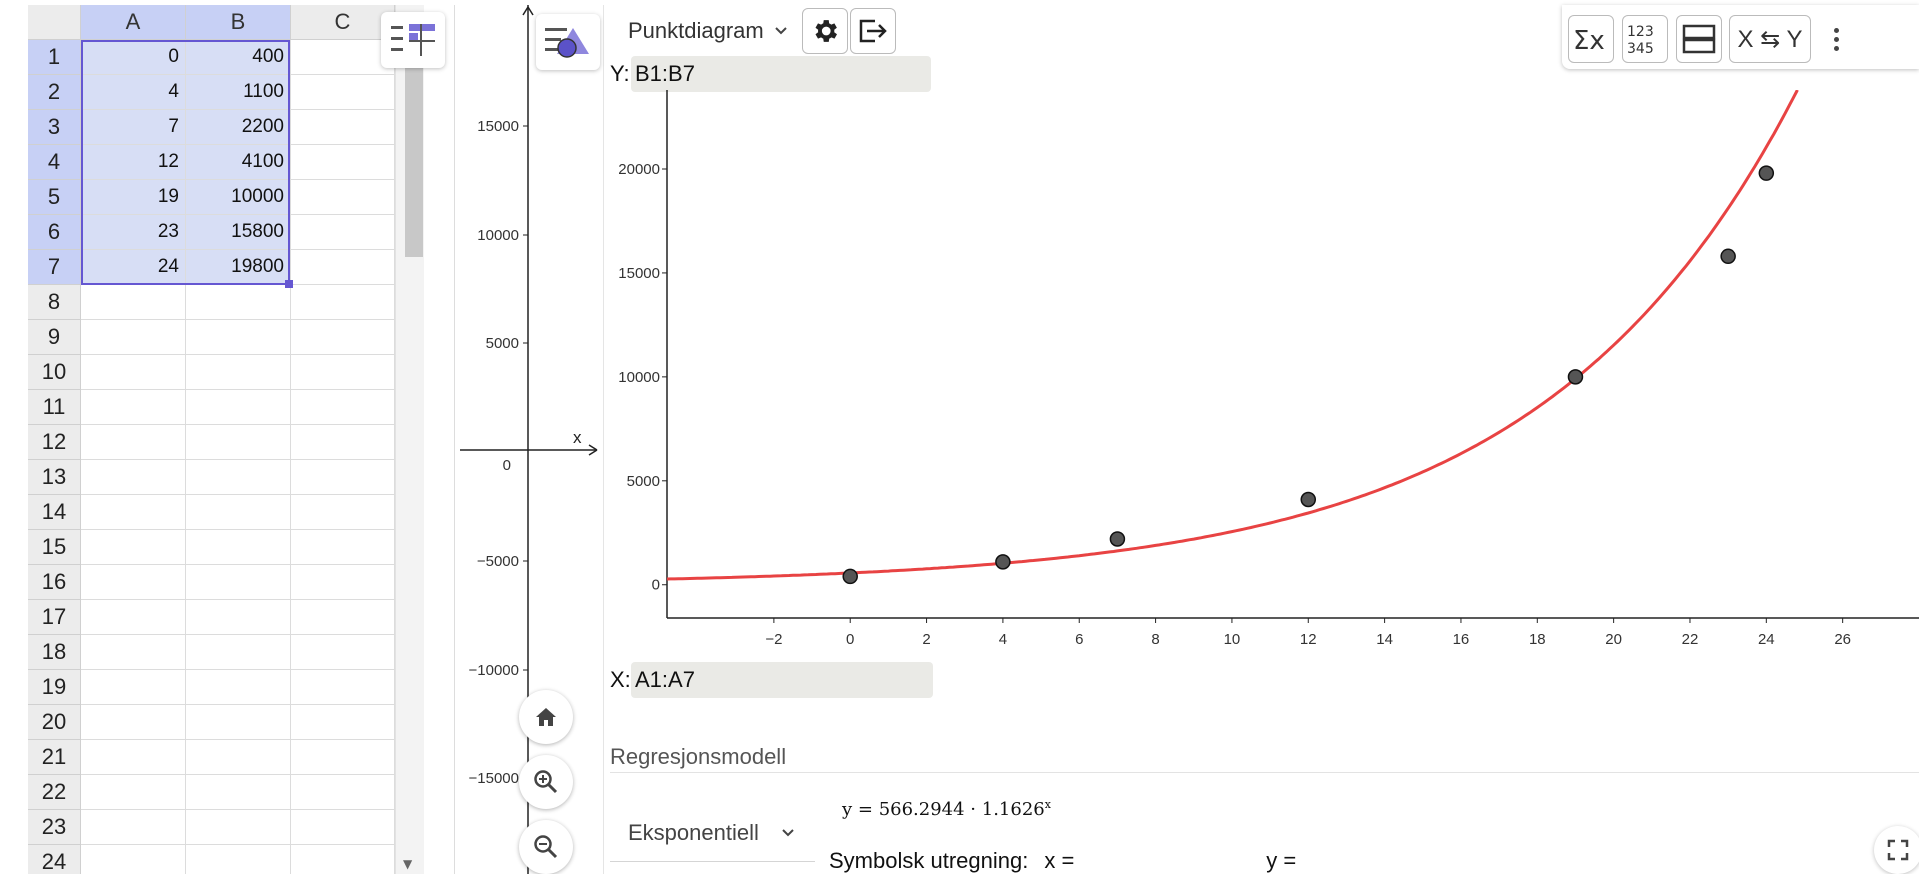 This screenshot has height=874, width=1919. What do you see at coordinates (54, 22) in the screenshot?
I see `sheet-corner` at bounding box center [54, 22].